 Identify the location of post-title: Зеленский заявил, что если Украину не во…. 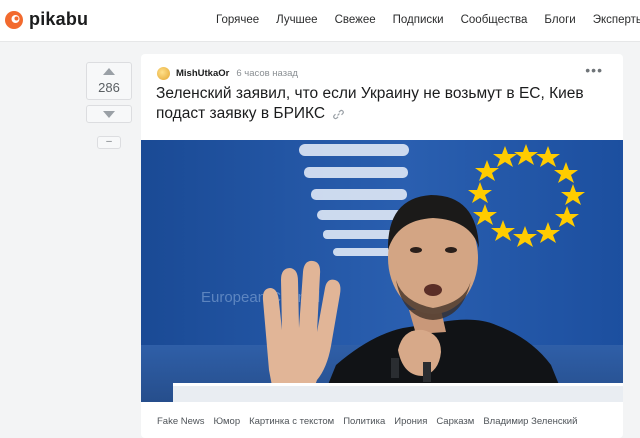
(381, 105).